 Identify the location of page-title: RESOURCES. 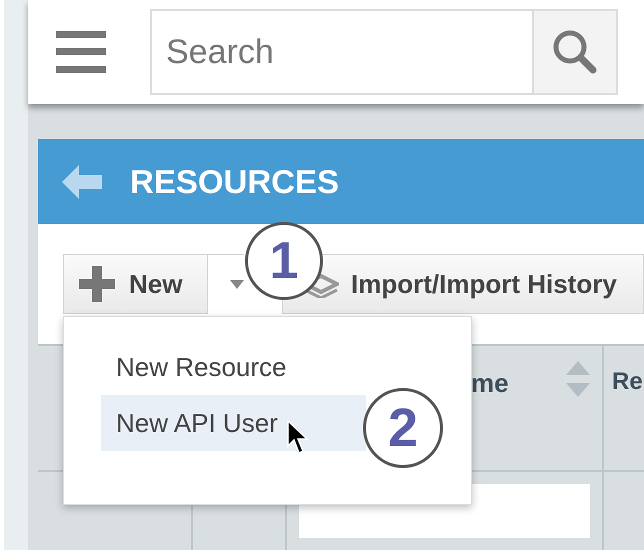
(235, 182).